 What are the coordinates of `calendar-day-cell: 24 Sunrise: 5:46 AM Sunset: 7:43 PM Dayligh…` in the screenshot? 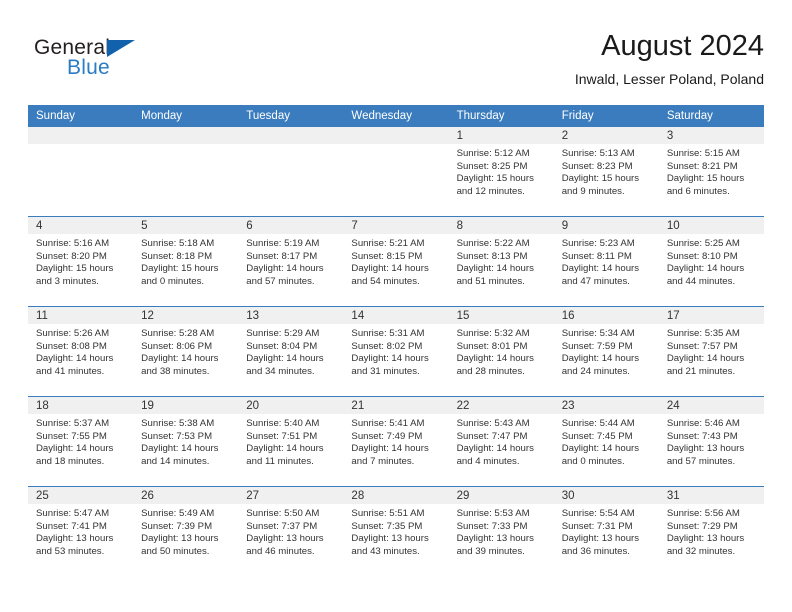 It's located at (711, 441).